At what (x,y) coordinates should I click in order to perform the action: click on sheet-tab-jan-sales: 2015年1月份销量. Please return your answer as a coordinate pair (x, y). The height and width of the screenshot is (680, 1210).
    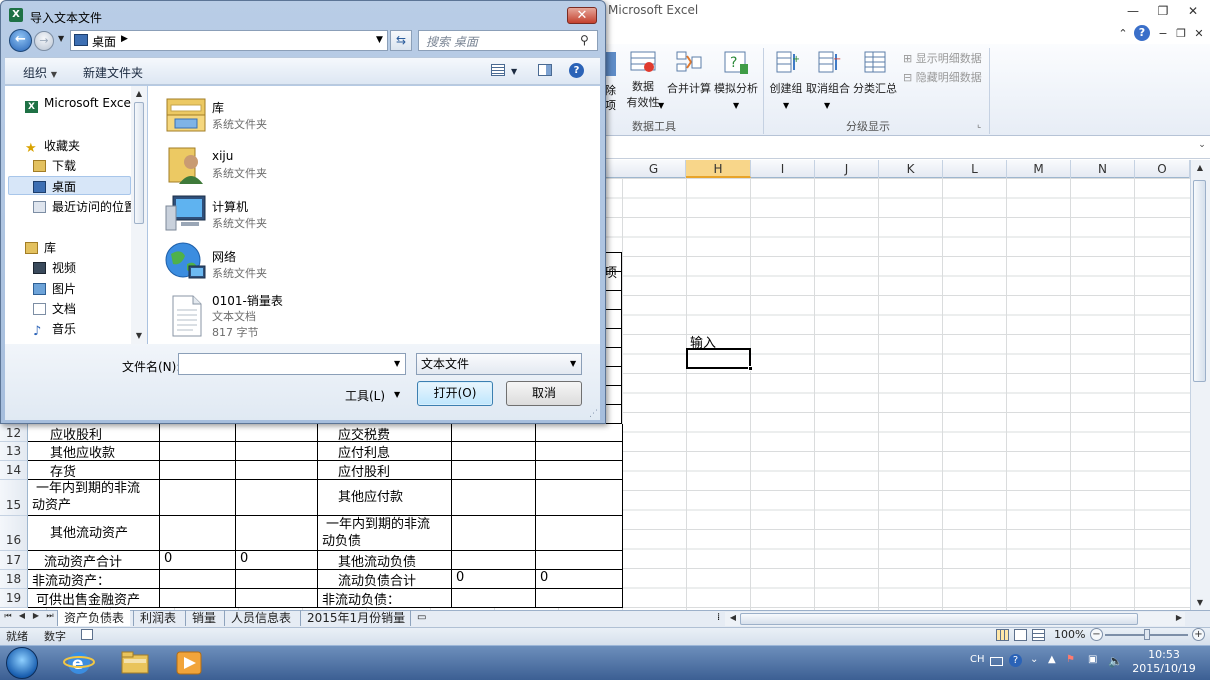
    Looking at the image, I should click on (355, 618).